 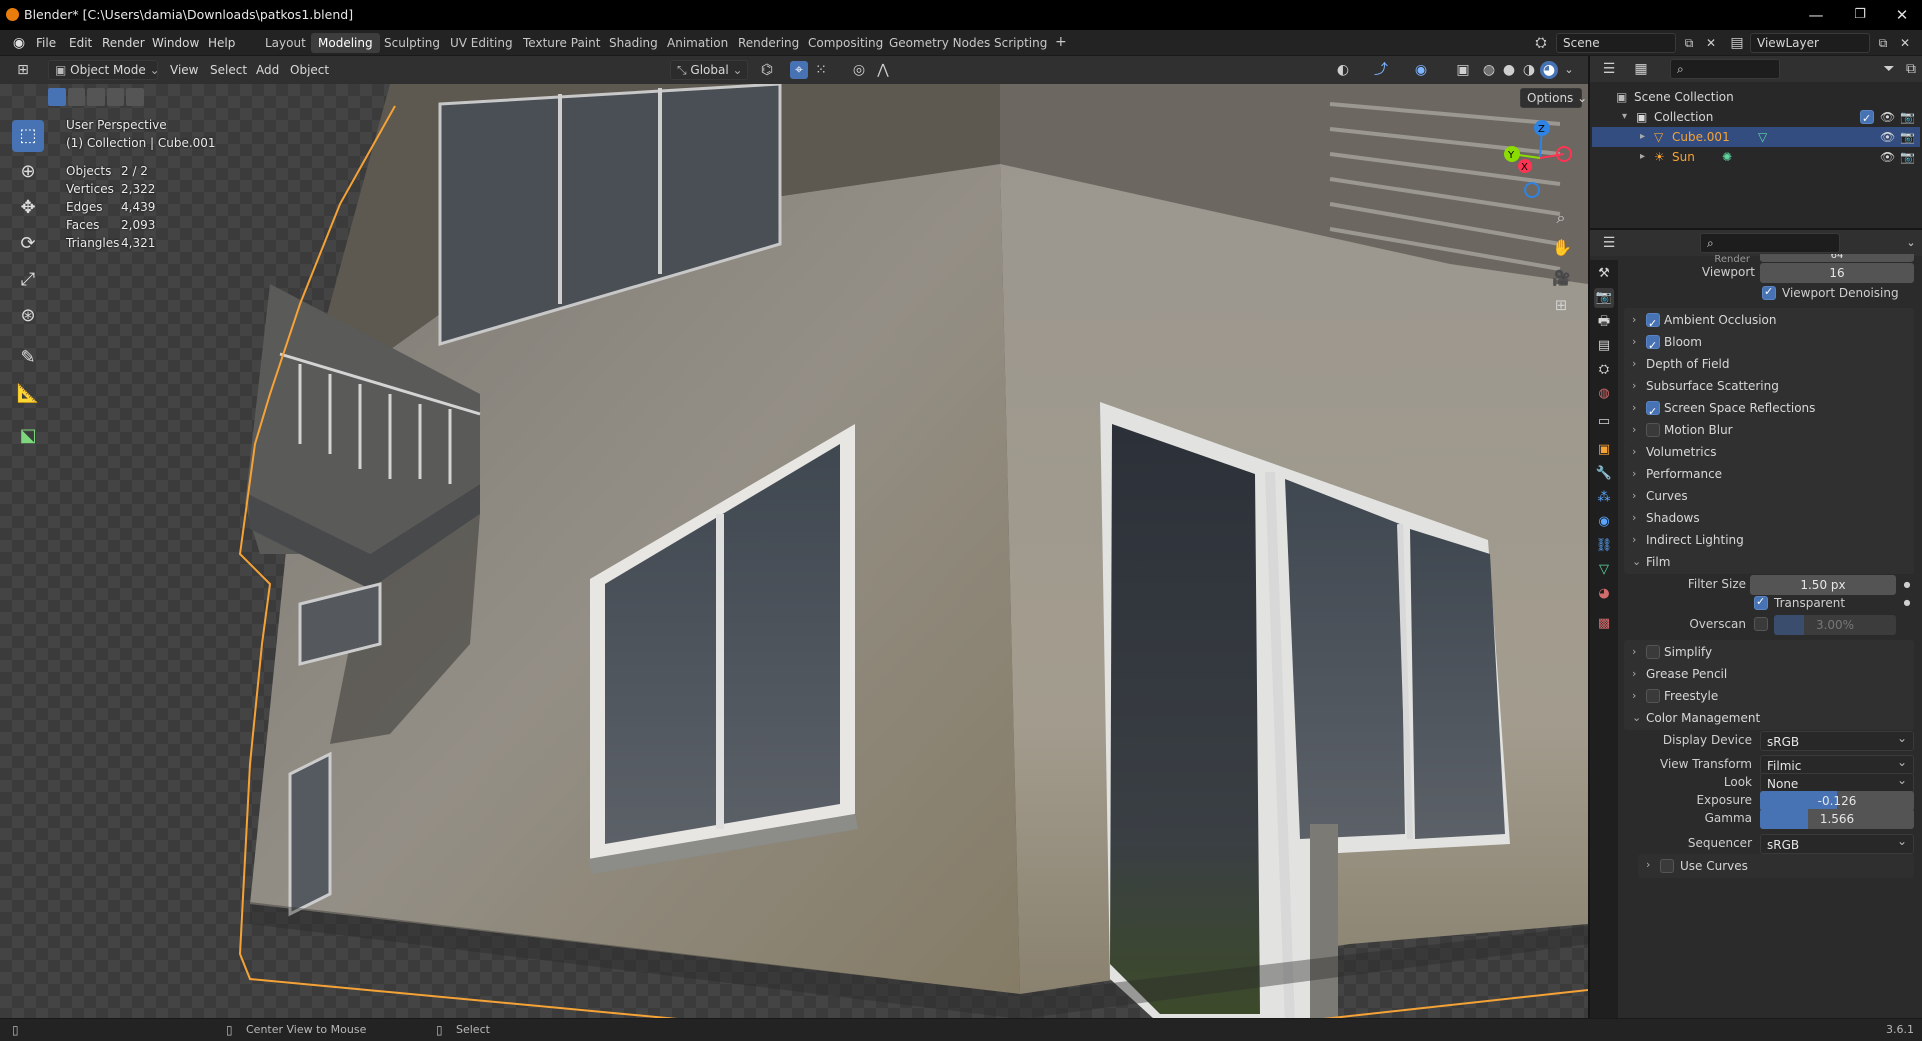 I want to click on outliner-row-collection: ▾ ▣ Collection 👁 📷, so click(x=1756, y=118).